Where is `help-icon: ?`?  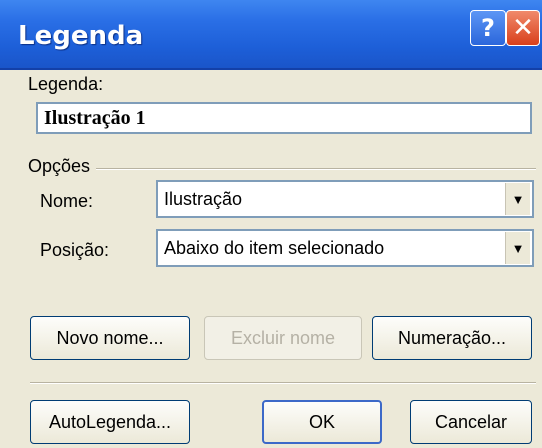
help-icon: ? is located at coordinates (488, 28).